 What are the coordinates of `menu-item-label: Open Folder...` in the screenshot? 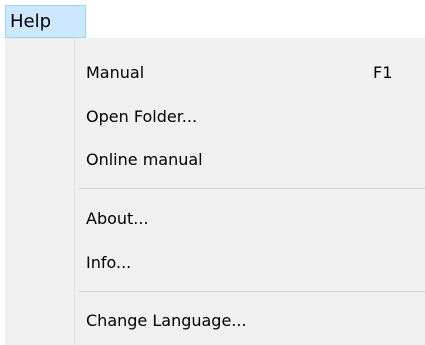 It's located at (142, 116).